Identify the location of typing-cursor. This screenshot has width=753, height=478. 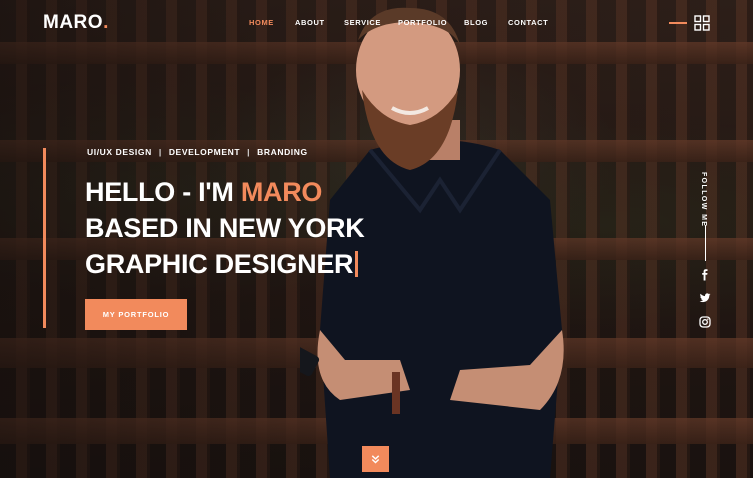
(357, 264).